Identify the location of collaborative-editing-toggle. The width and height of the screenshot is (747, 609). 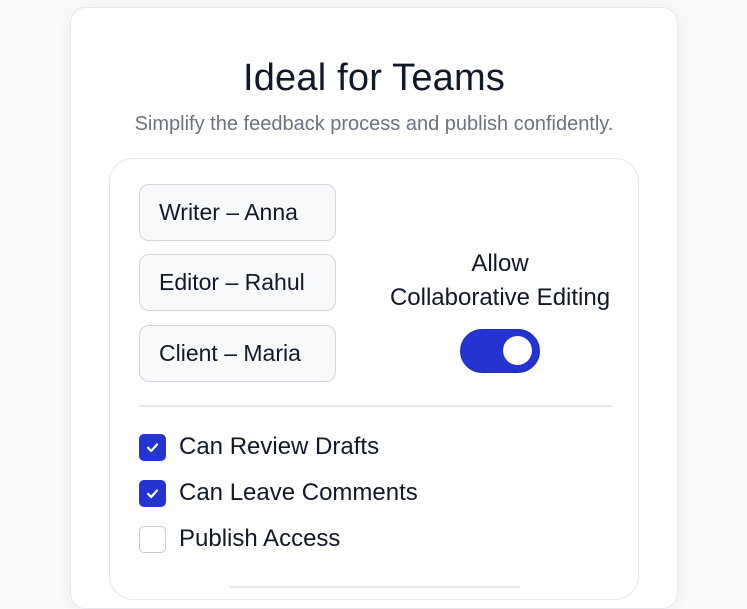
(500, 351).